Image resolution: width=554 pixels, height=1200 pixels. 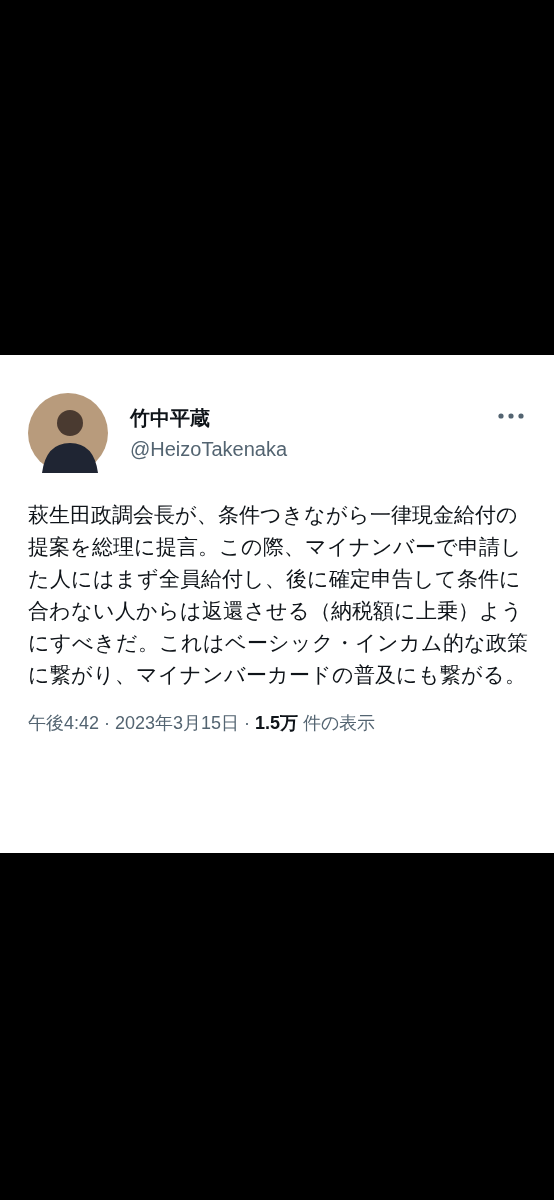 What do you see at coordinates (511, 416) in the screenshot?
I see `more-options-icon` at bounding box center [511, 416].